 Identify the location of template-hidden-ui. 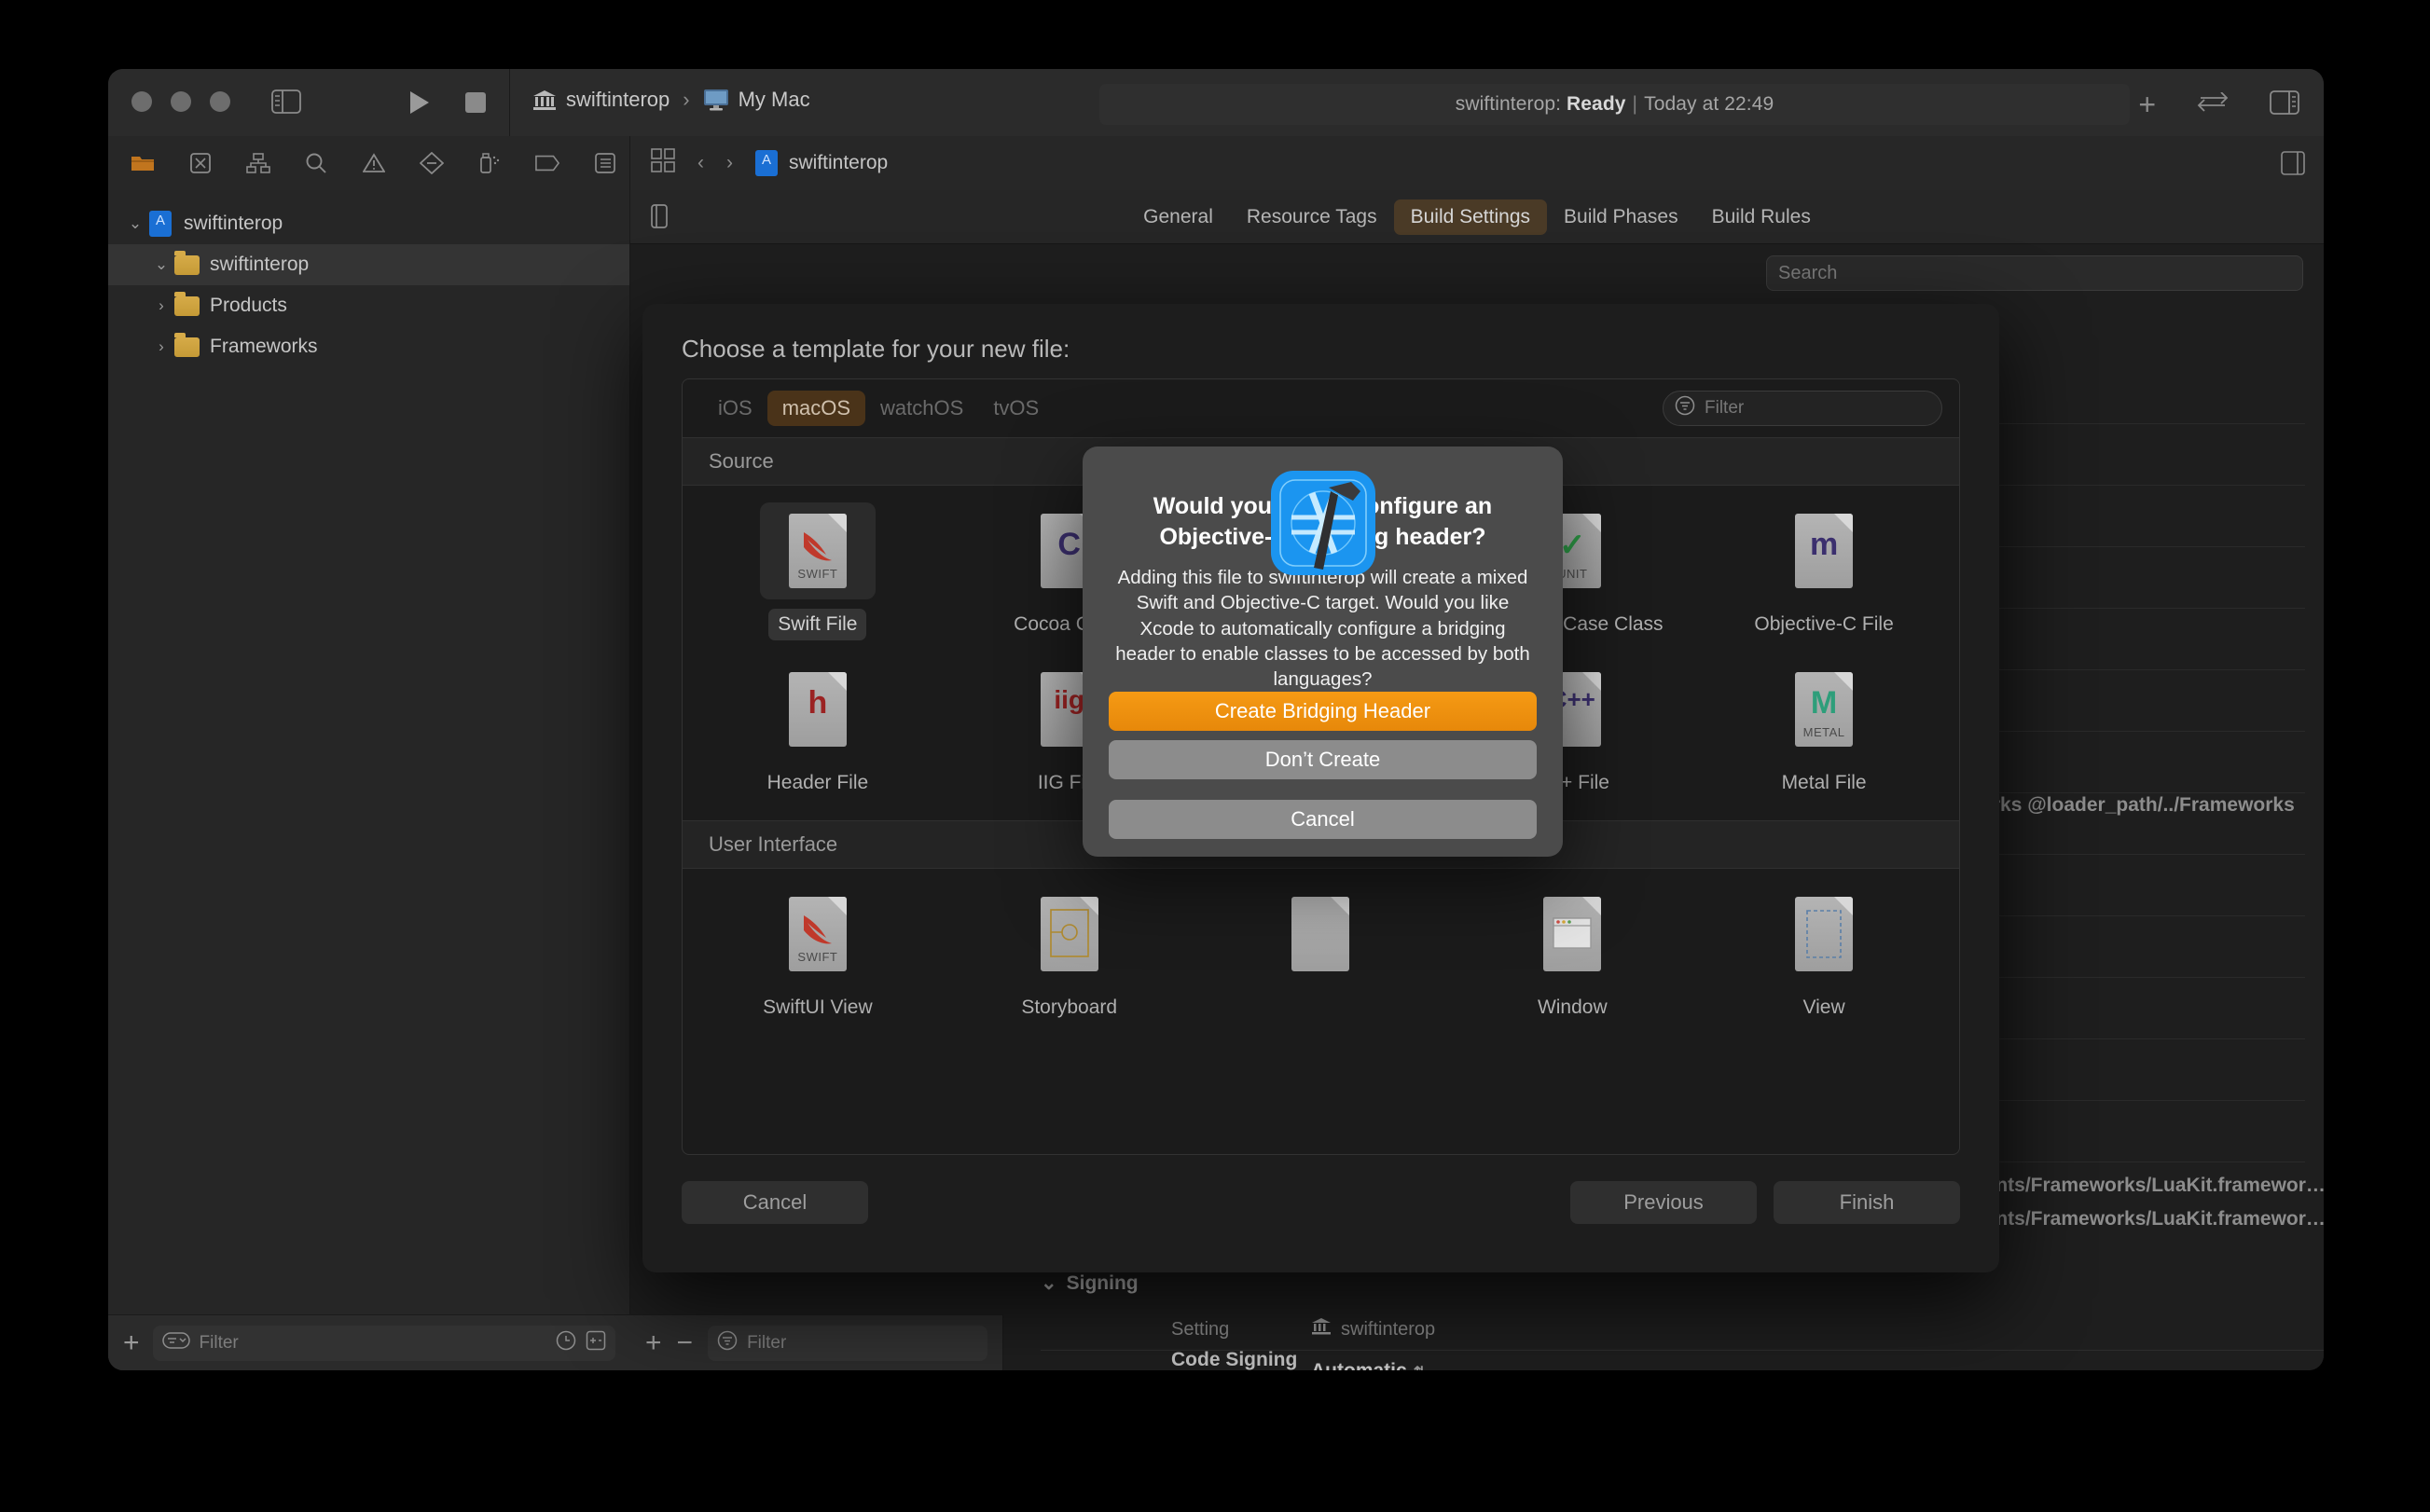
(1321, 955).